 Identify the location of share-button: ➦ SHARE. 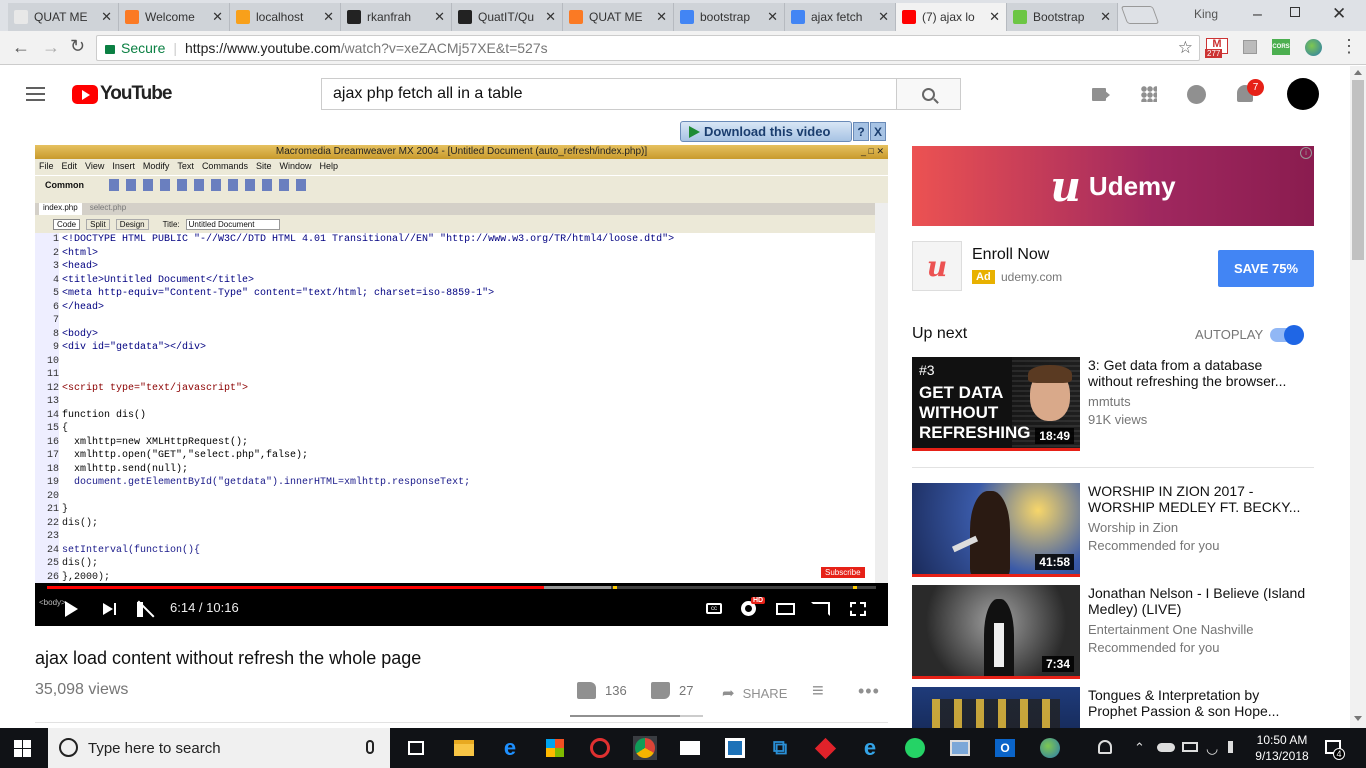
(754, 693).